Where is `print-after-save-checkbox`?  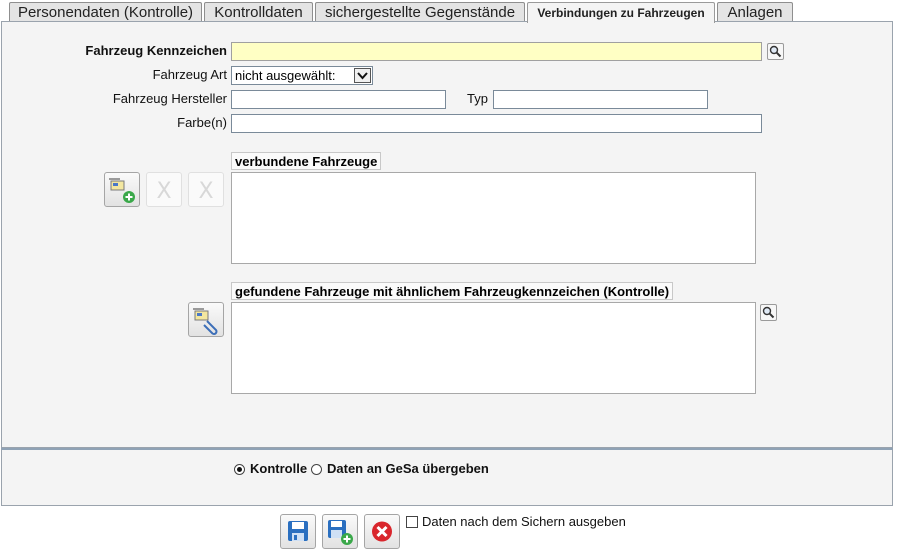 print-after-save-checkbox is located at coordinates (412, 522).